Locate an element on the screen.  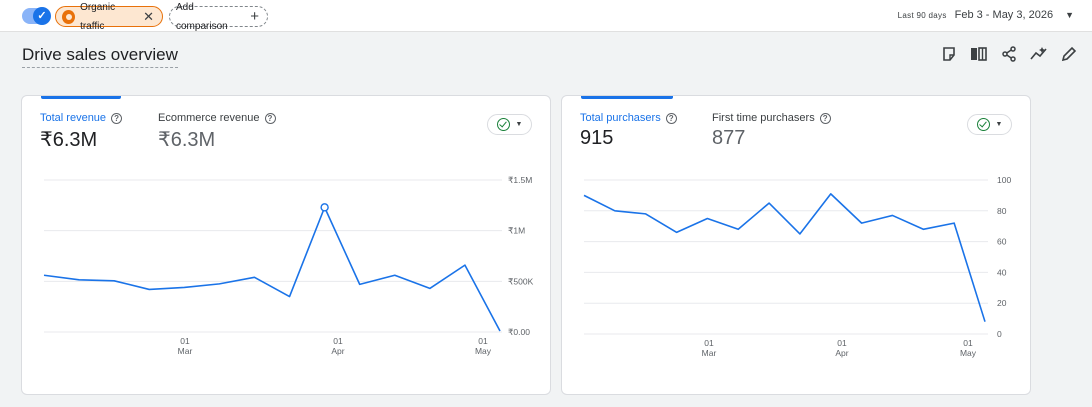
check-icon: ✓ is located at coordinates (42, 16).